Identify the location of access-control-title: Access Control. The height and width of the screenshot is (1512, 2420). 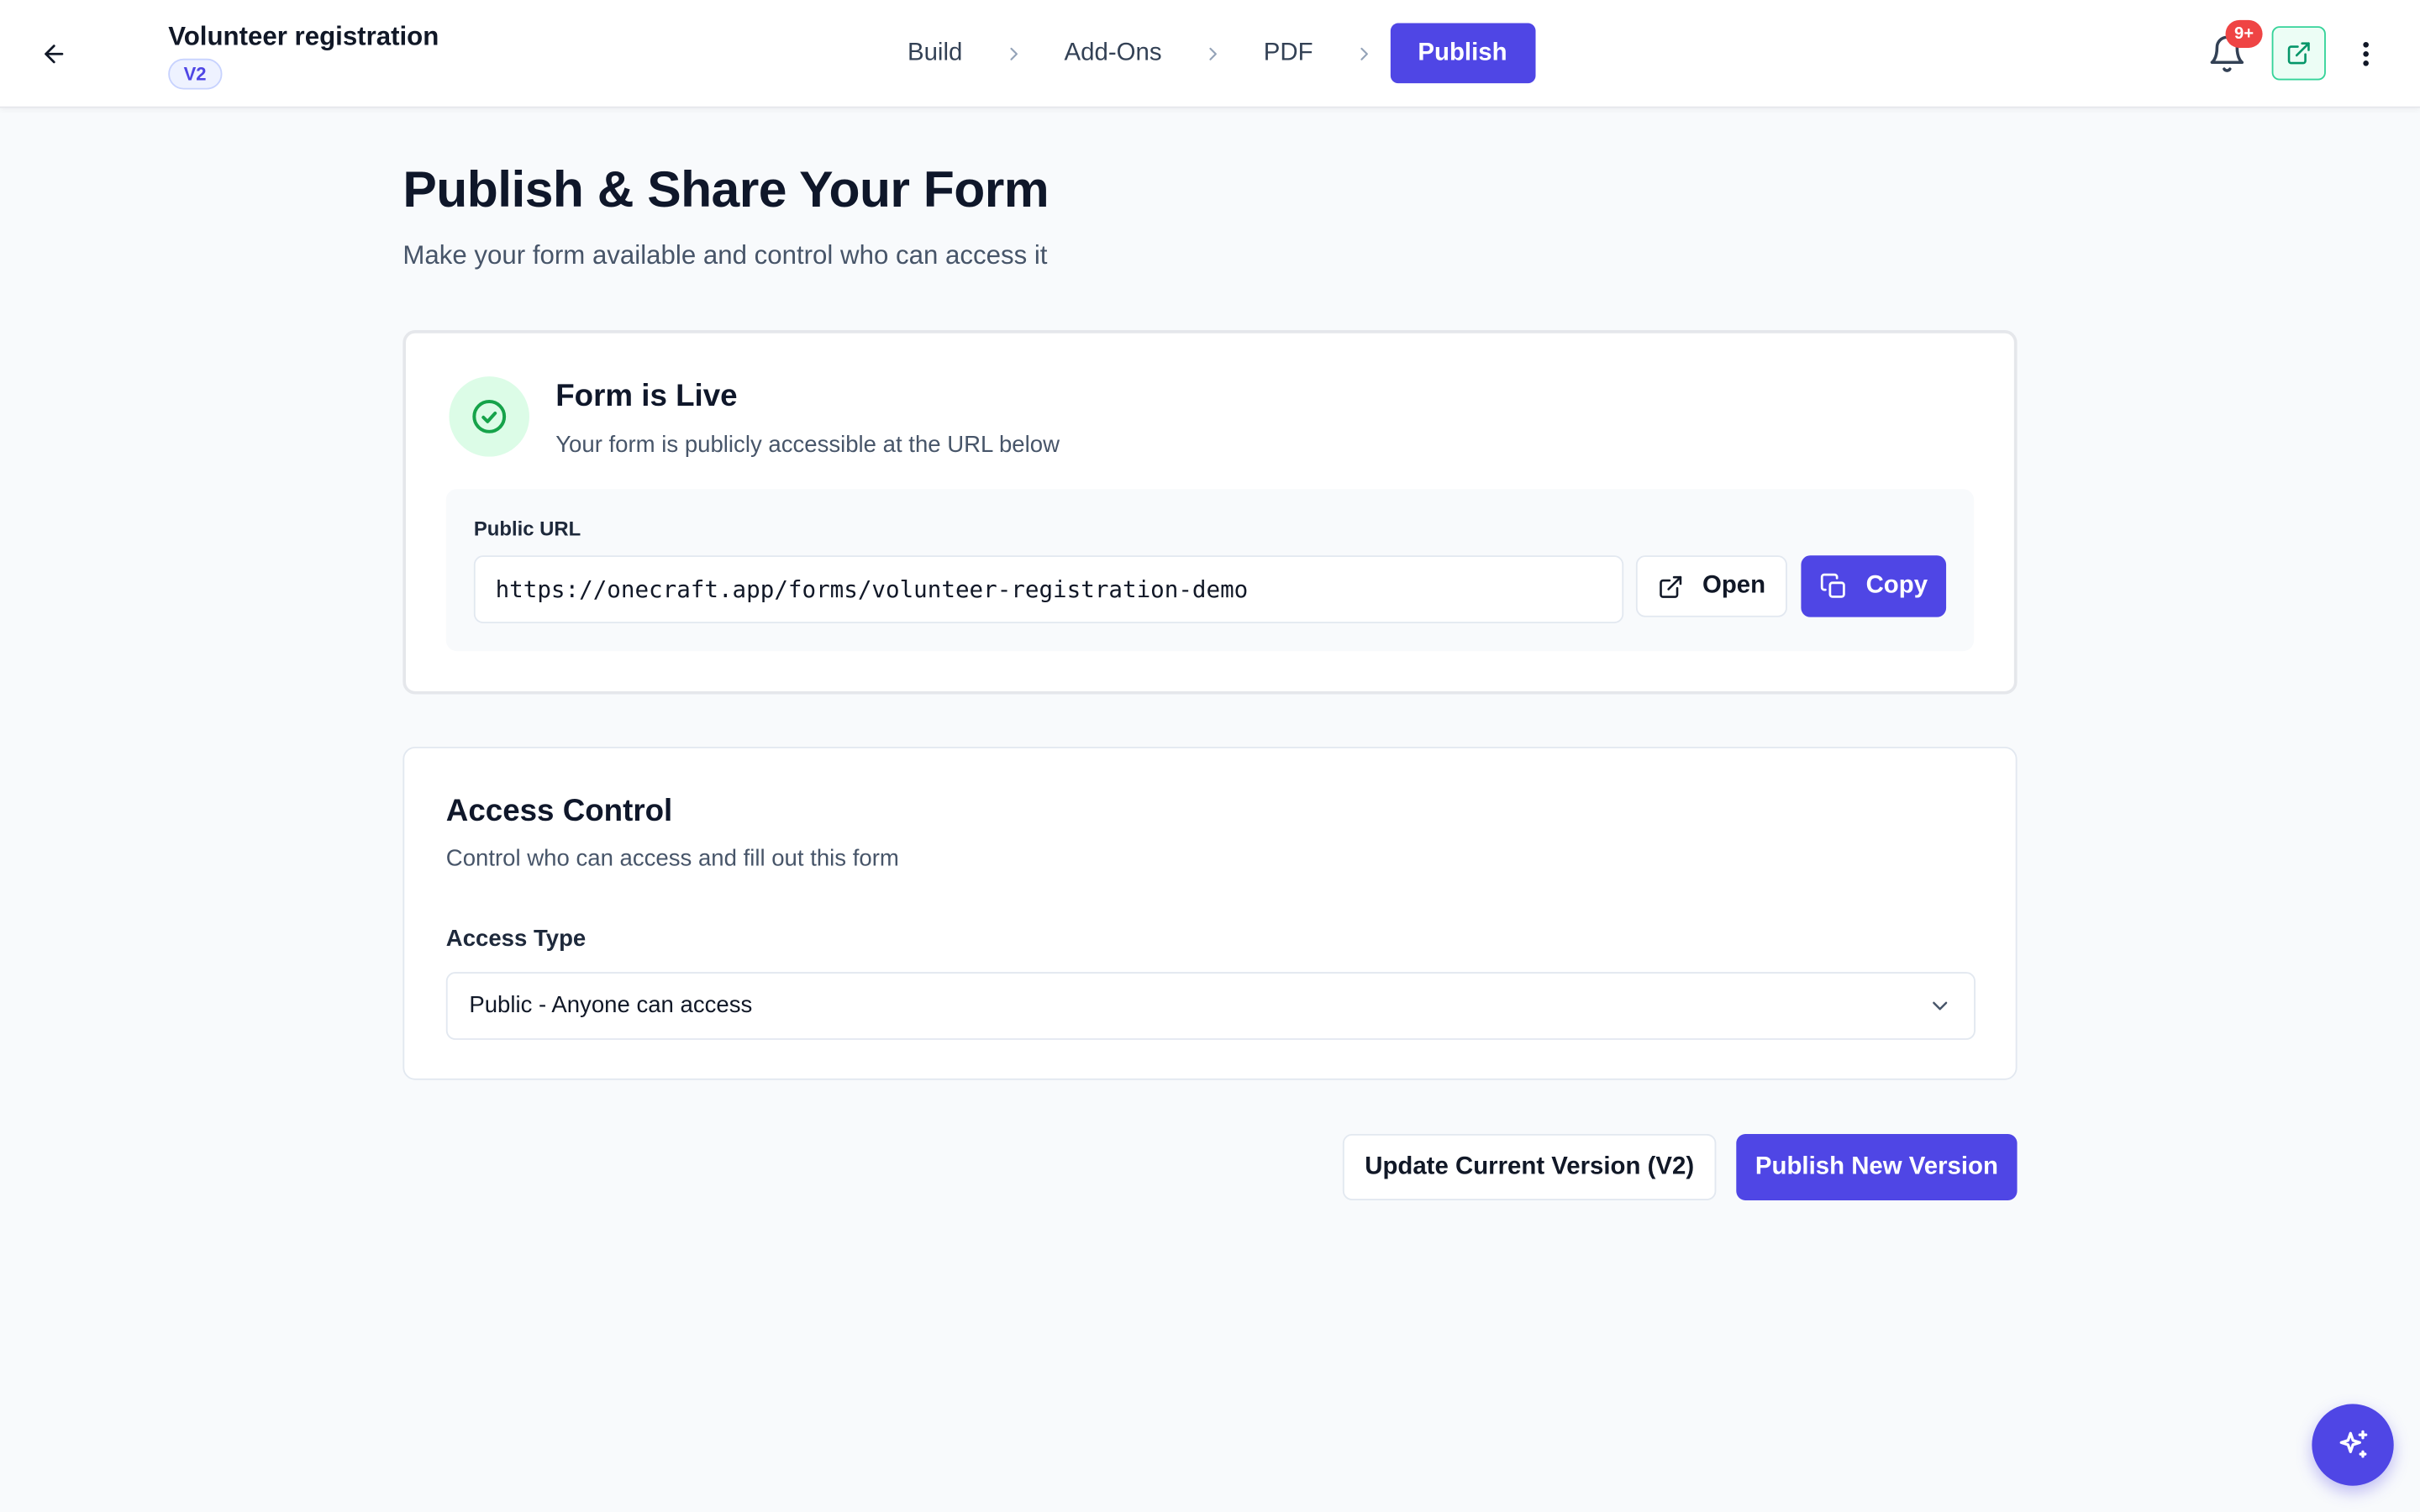
(559, 811).